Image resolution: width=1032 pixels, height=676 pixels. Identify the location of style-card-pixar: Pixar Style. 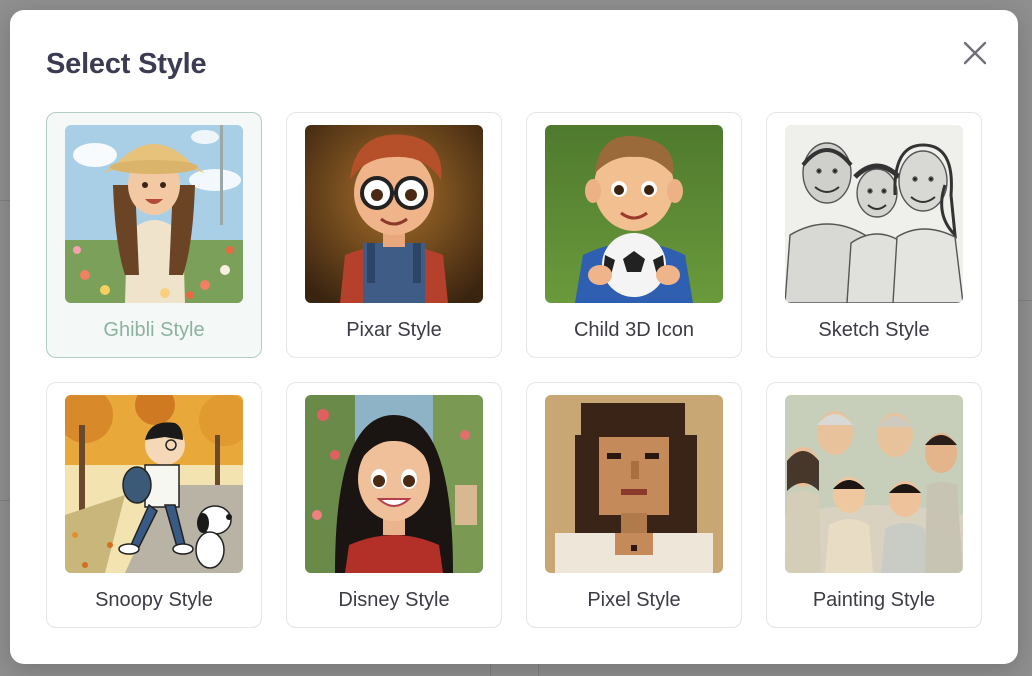
(394, 235).